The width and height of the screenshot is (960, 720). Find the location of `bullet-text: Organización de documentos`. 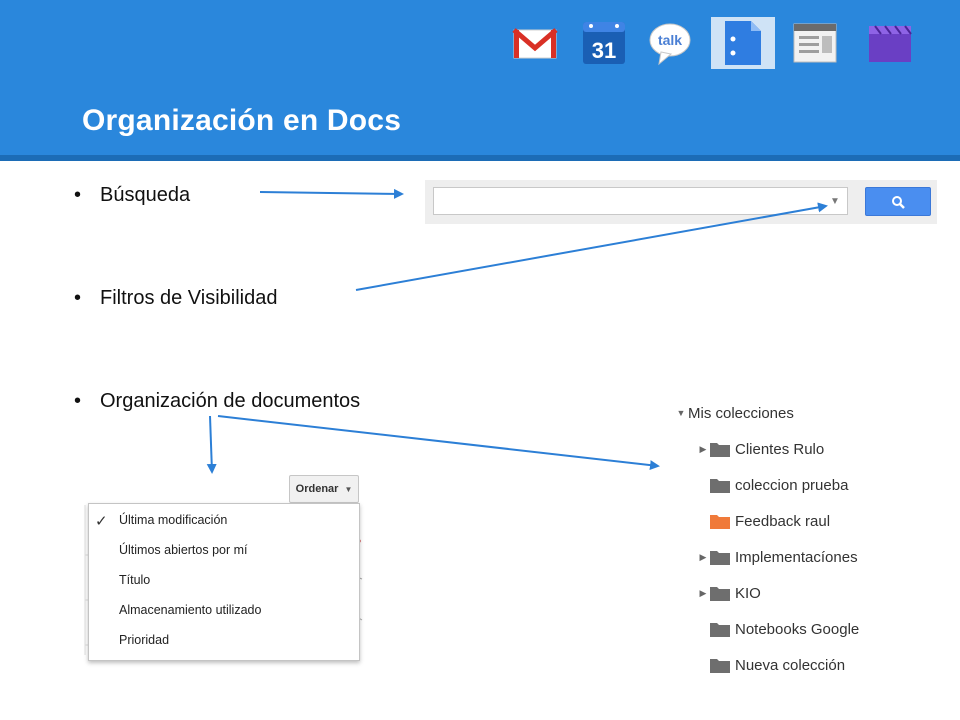

bullet-text: Organización de documentos is located at coordinates (230, 401).